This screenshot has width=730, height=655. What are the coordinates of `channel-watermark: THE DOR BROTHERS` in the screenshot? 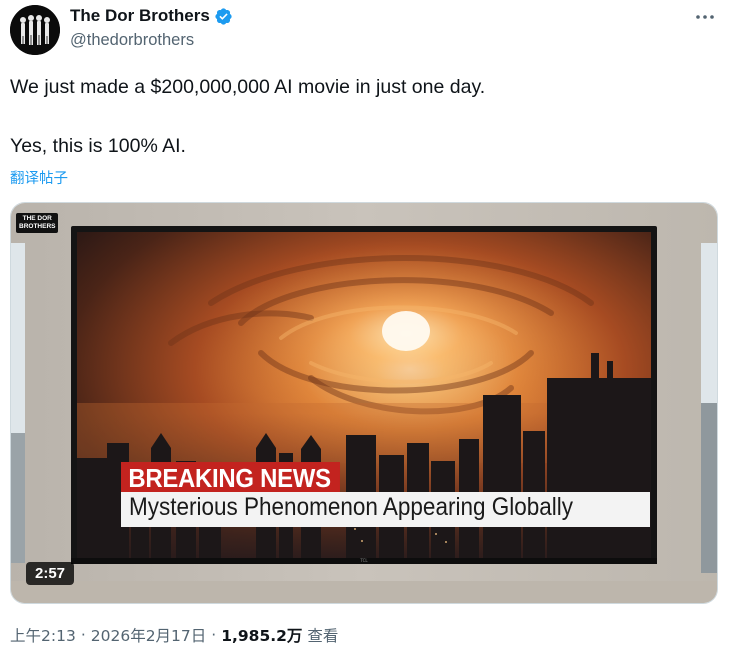 It's located at (37, 223).